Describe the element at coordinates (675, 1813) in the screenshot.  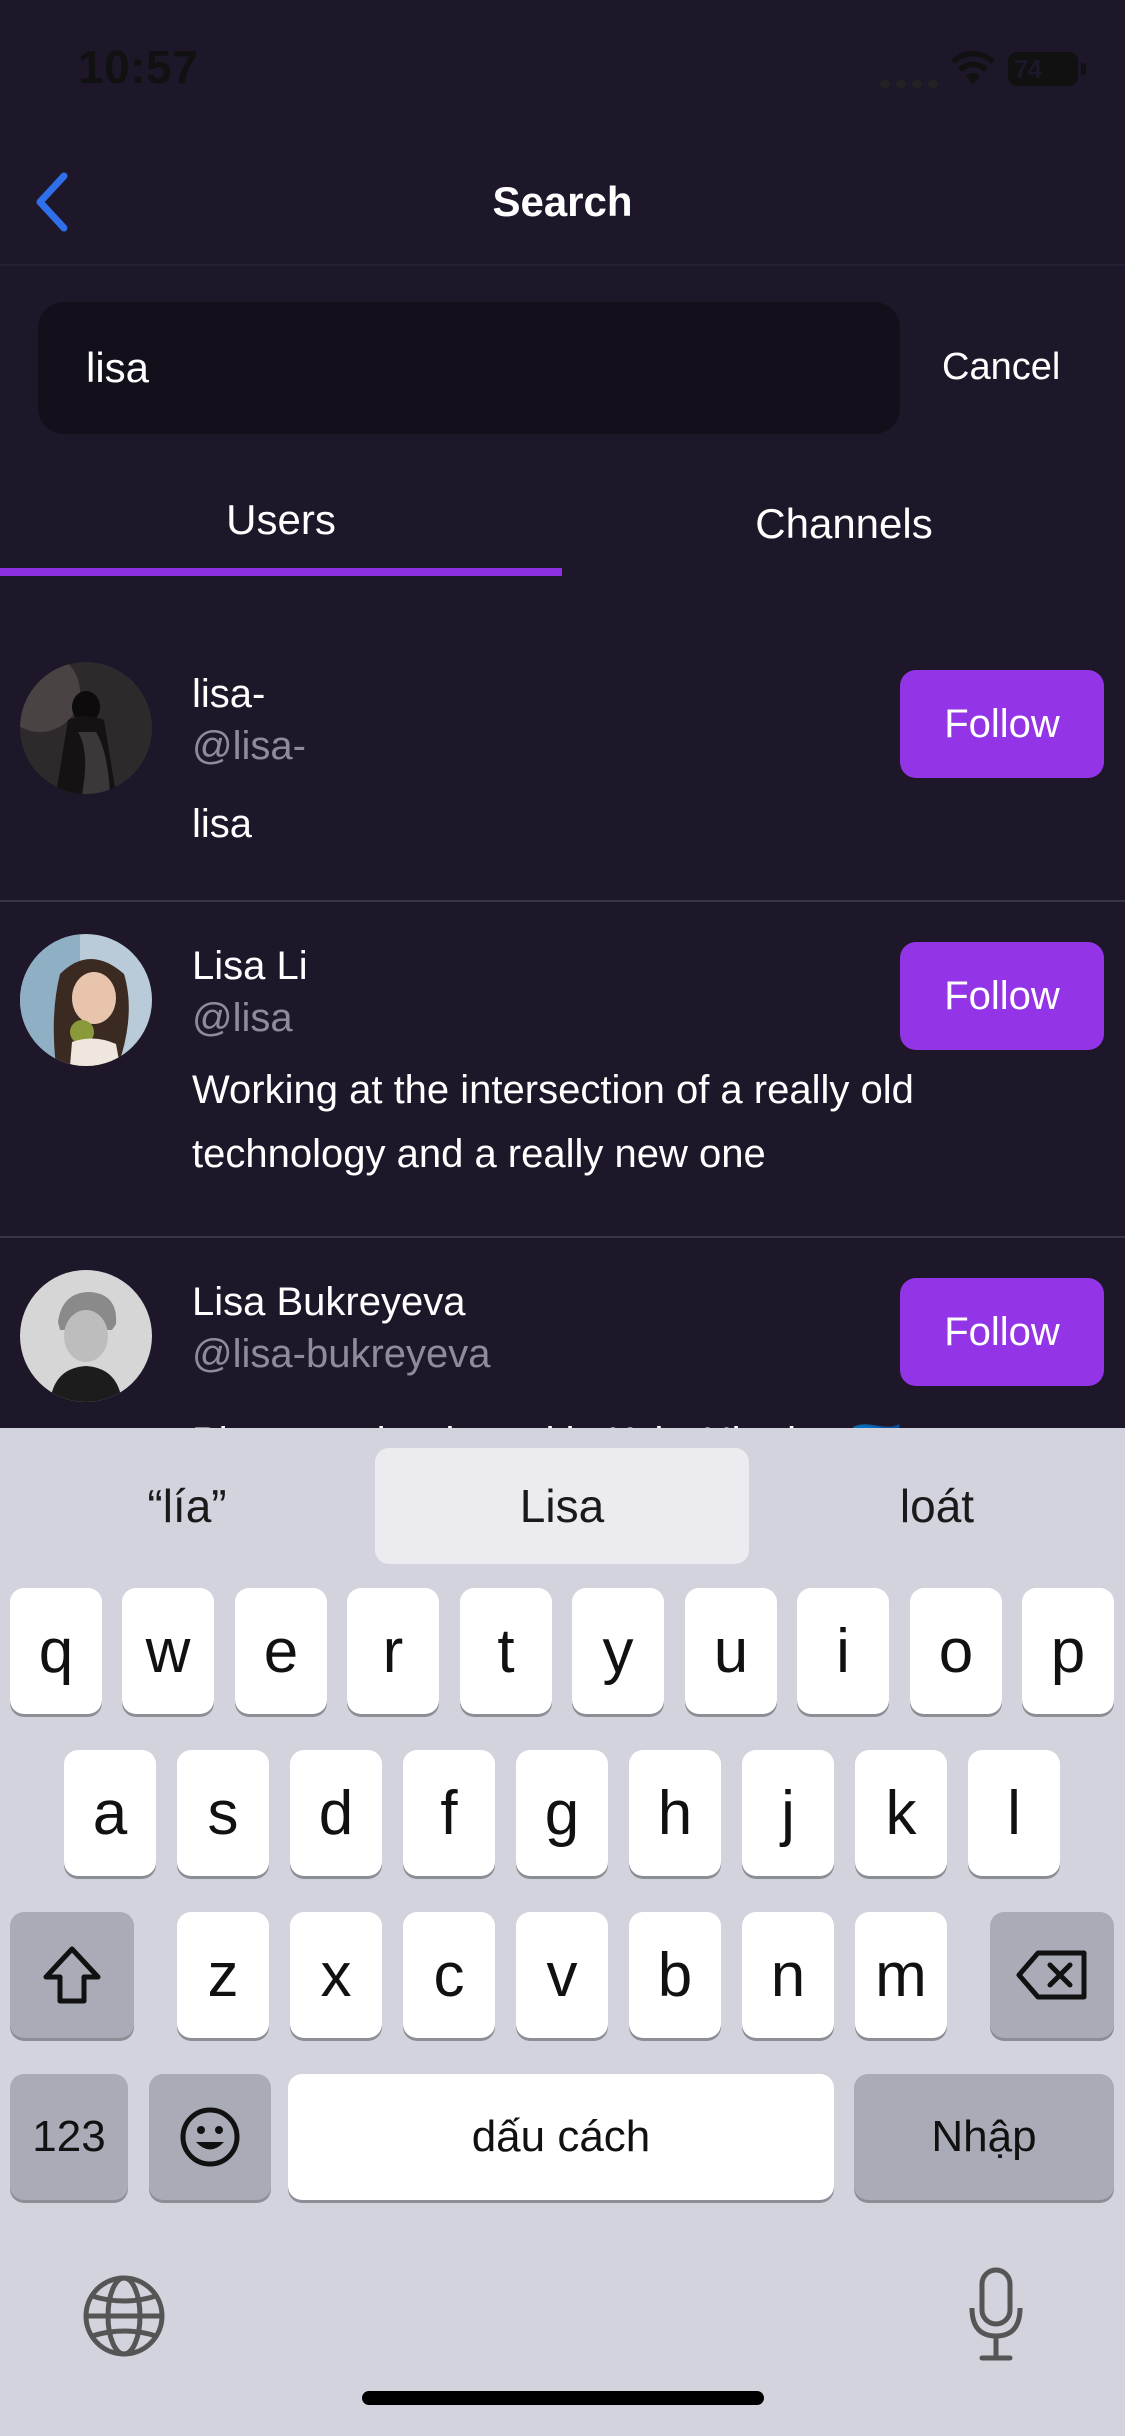
I see `key-h: h` at that location.